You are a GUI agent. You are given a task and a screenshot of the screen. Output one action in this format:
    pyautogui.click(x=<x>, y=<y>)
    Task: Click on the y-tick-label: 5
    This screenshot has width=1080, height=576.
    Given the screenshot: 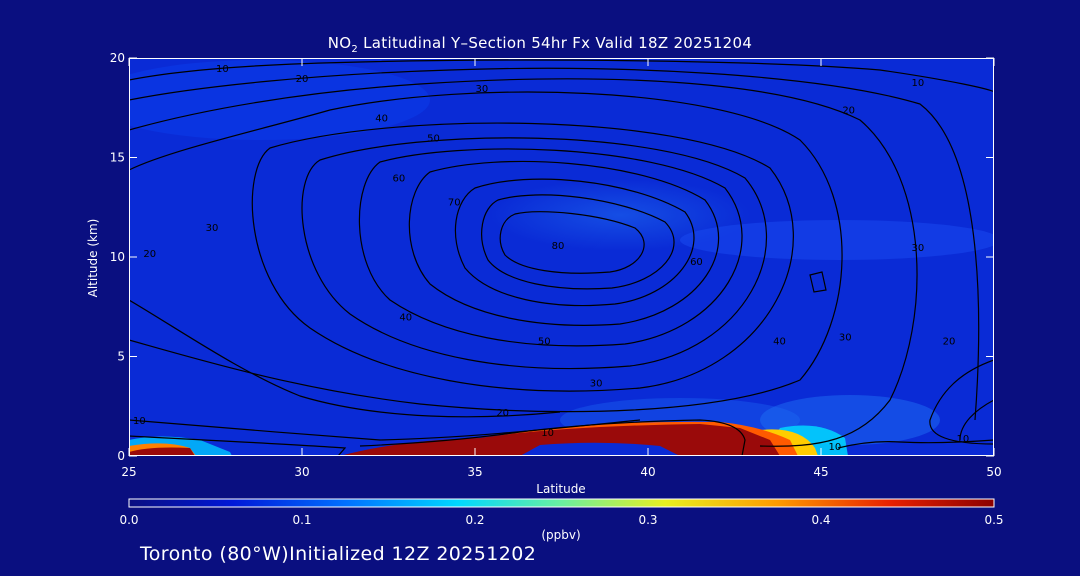 What is the action you would take?
    pyautogui.click(x=121, y=357)
    